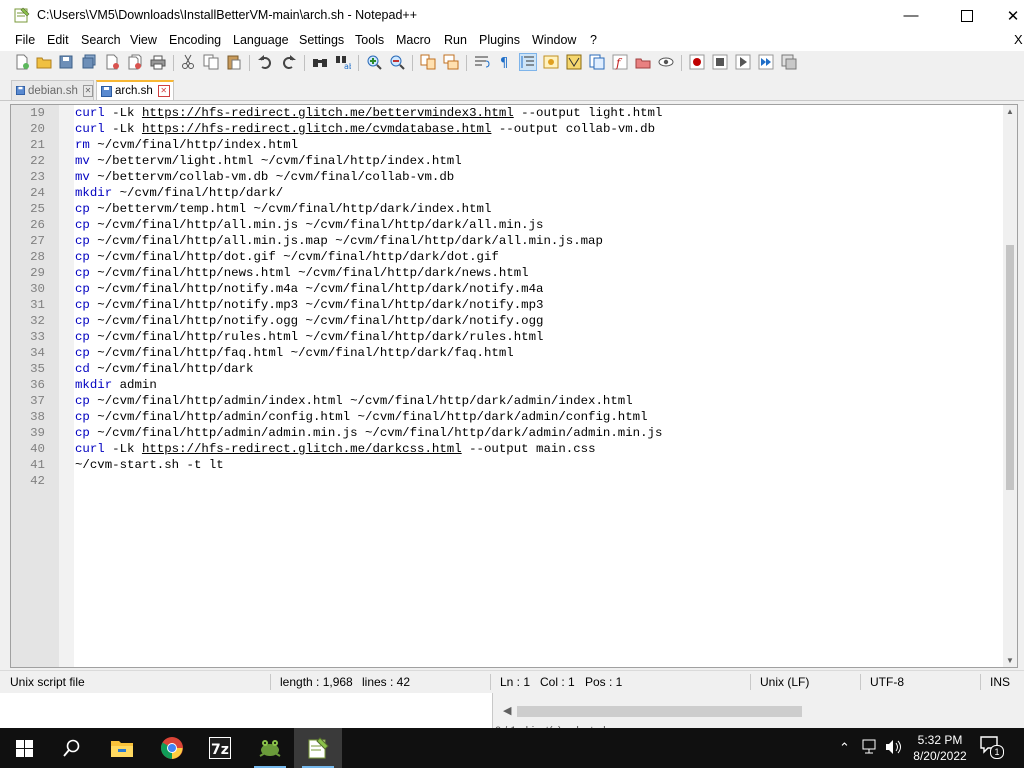  Describe the element at coordinates (158, 62) in the screenshot. I see `print-icon` at that location.